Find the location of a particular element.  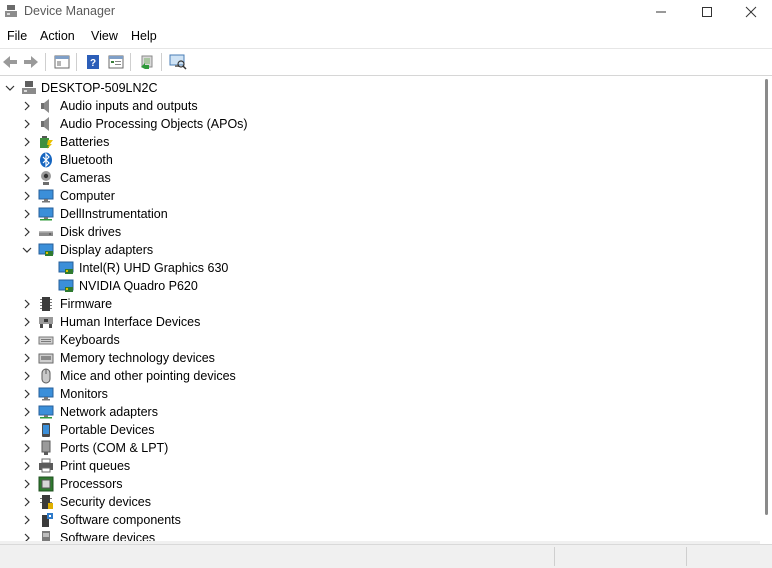

tree-item-audio-processing: Audio Processing Objects (APOs) is located at coordinates (380, 124).